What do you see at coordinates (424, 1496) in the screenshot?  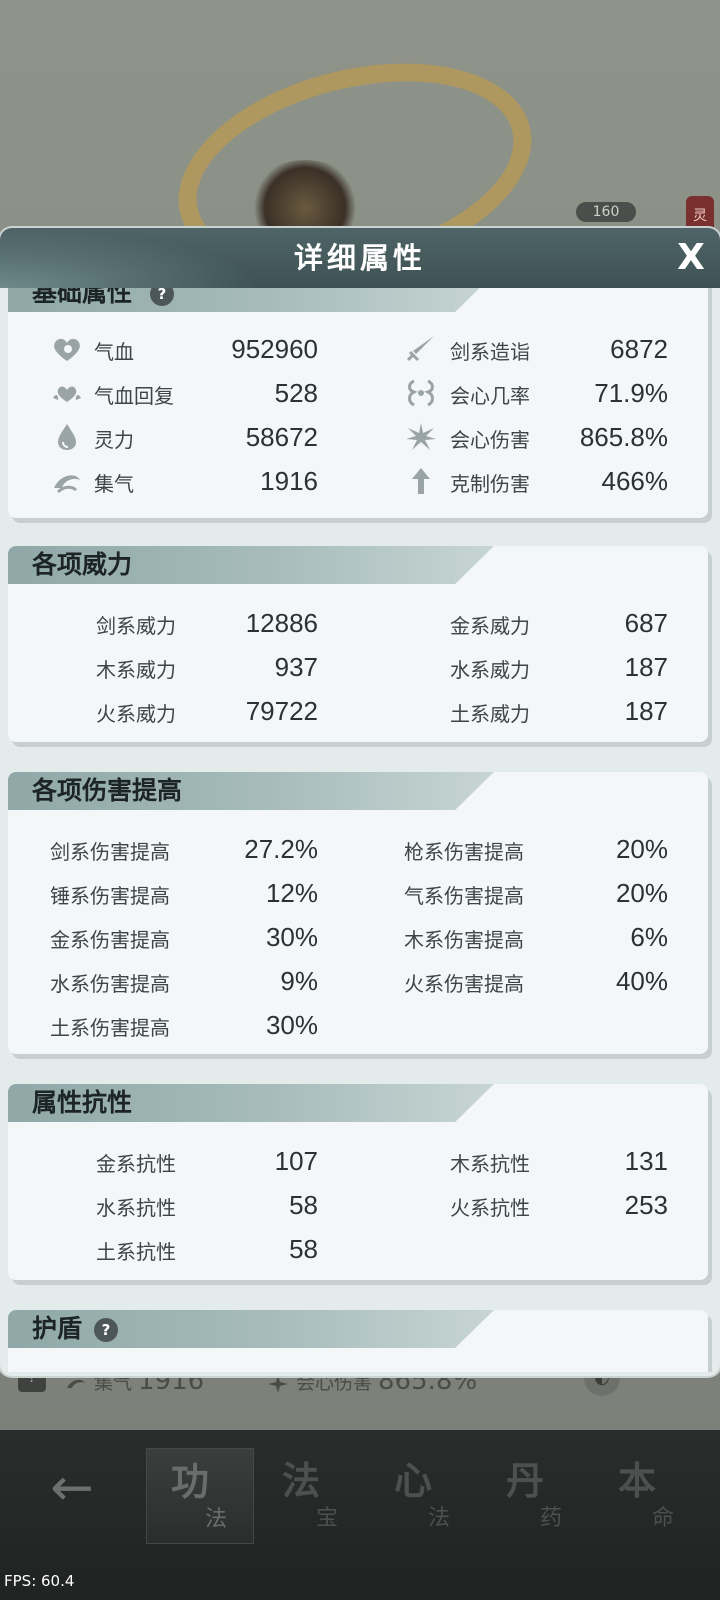 I see `tab-xinfa: 心 法` at bounding box center [424, 1496].